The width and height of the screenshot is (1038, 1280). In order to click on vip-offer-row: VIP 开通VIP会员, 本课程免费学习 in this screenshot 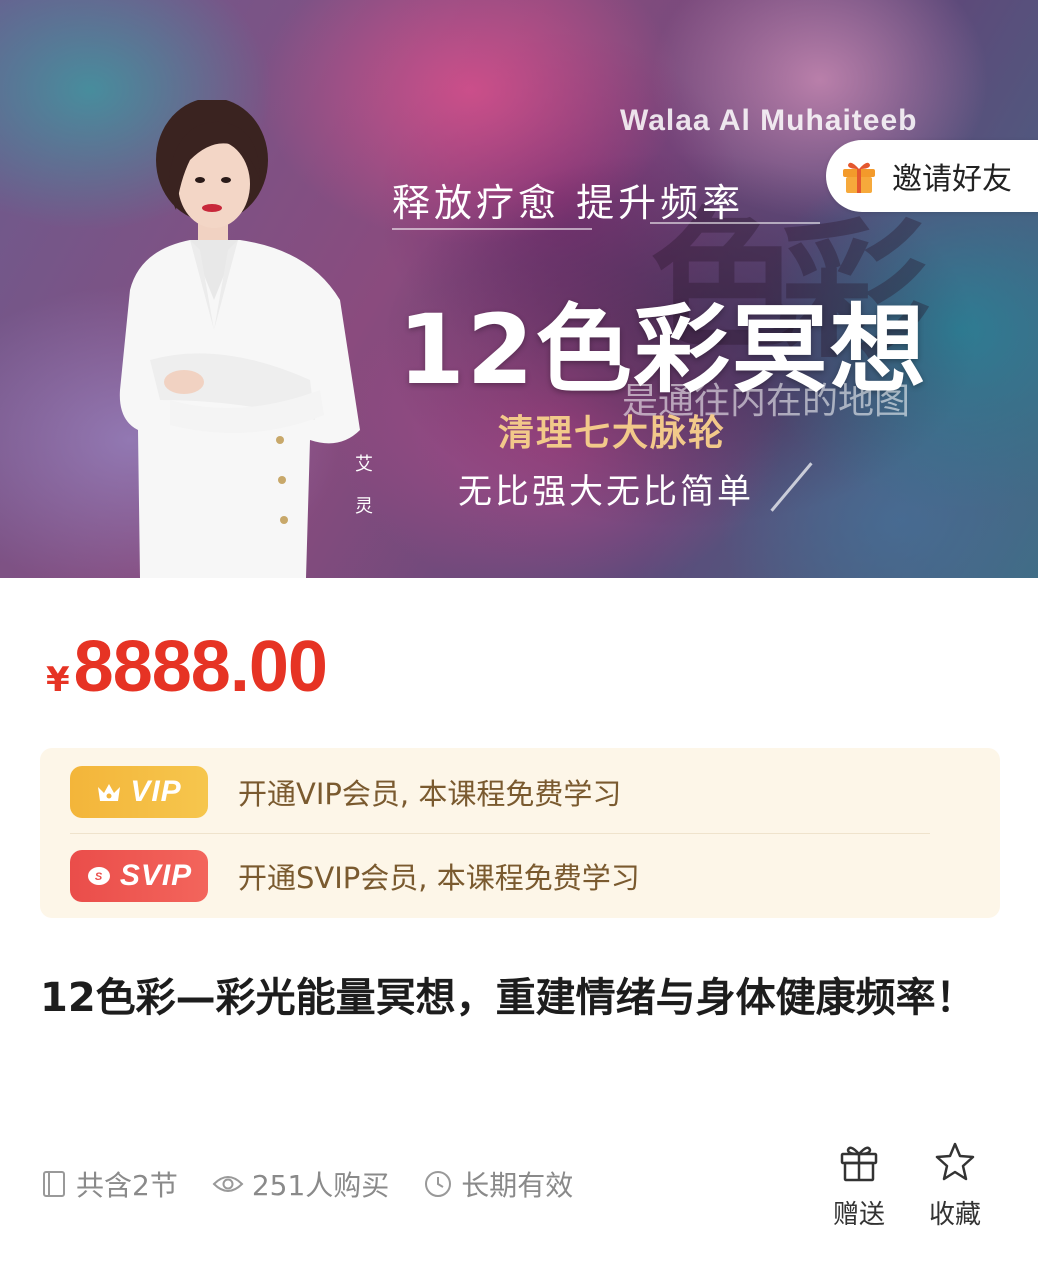, I will do `click(505, 792)`.